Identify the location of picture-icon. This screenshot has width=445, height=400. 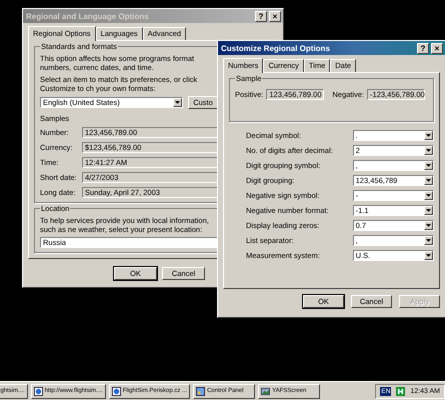
(265, 391).